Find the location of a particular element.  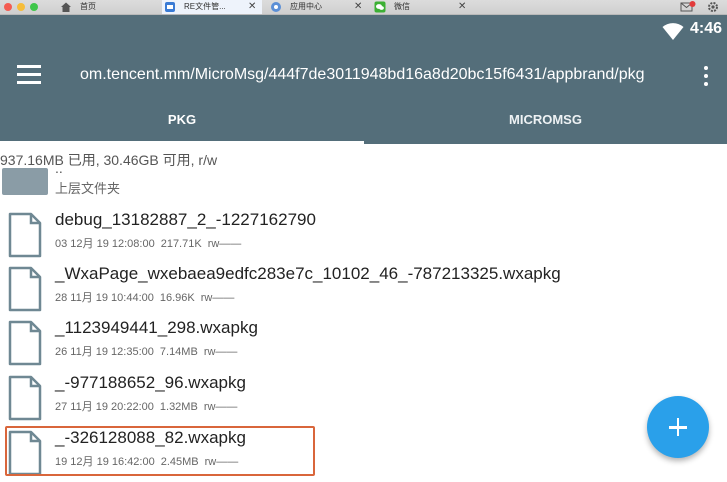

window-tab-label: 应用中心 is located at coordinates (306, 6).